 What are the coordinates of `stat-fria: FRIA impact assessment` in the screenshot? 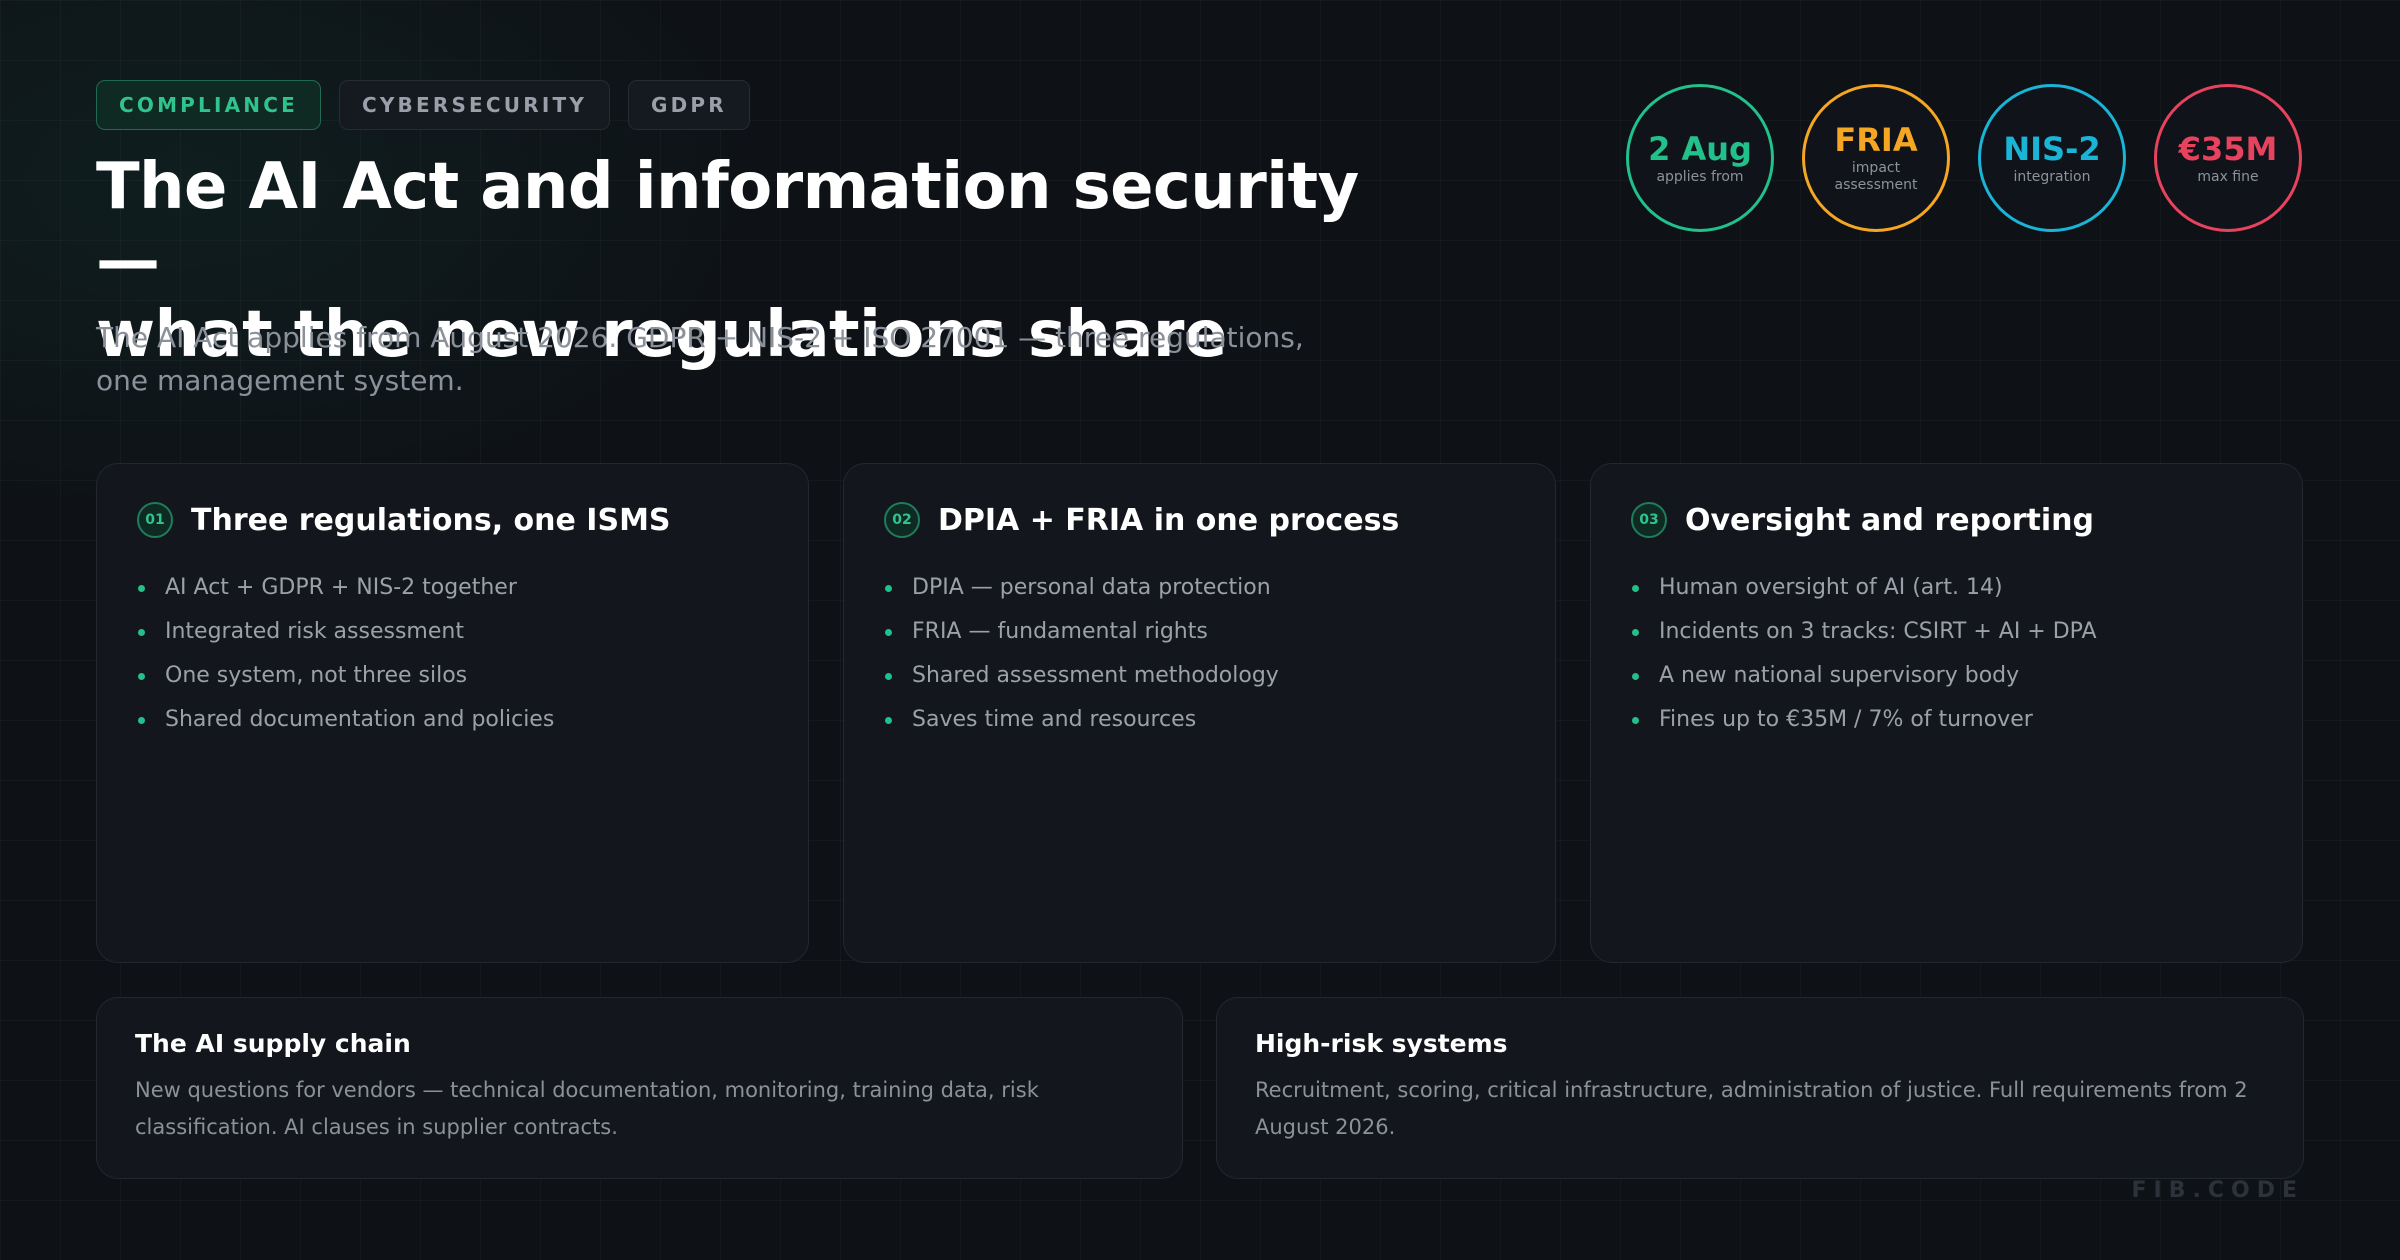 It's located at (1876, 158).